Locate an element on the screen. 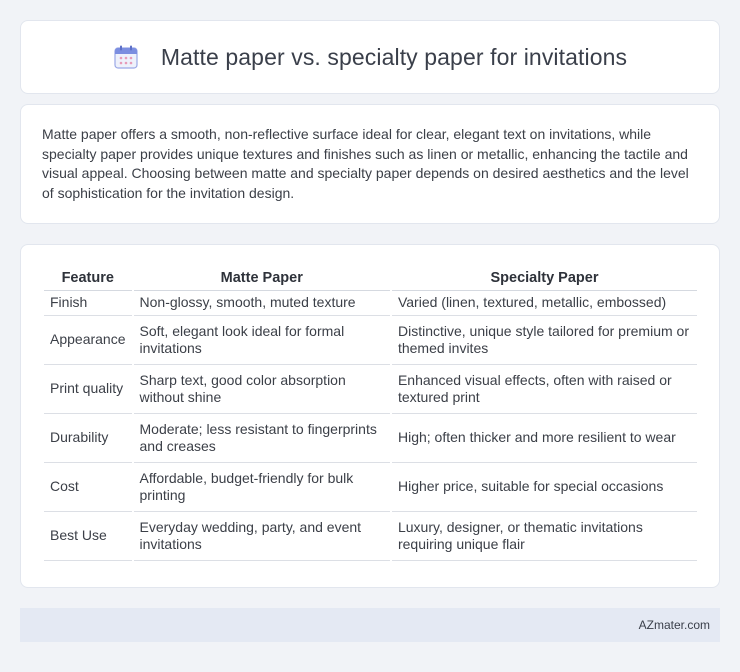 The height and width of the screenshot is (672, 740). feature-cell: Best Use is located at coordinates (88, 536).